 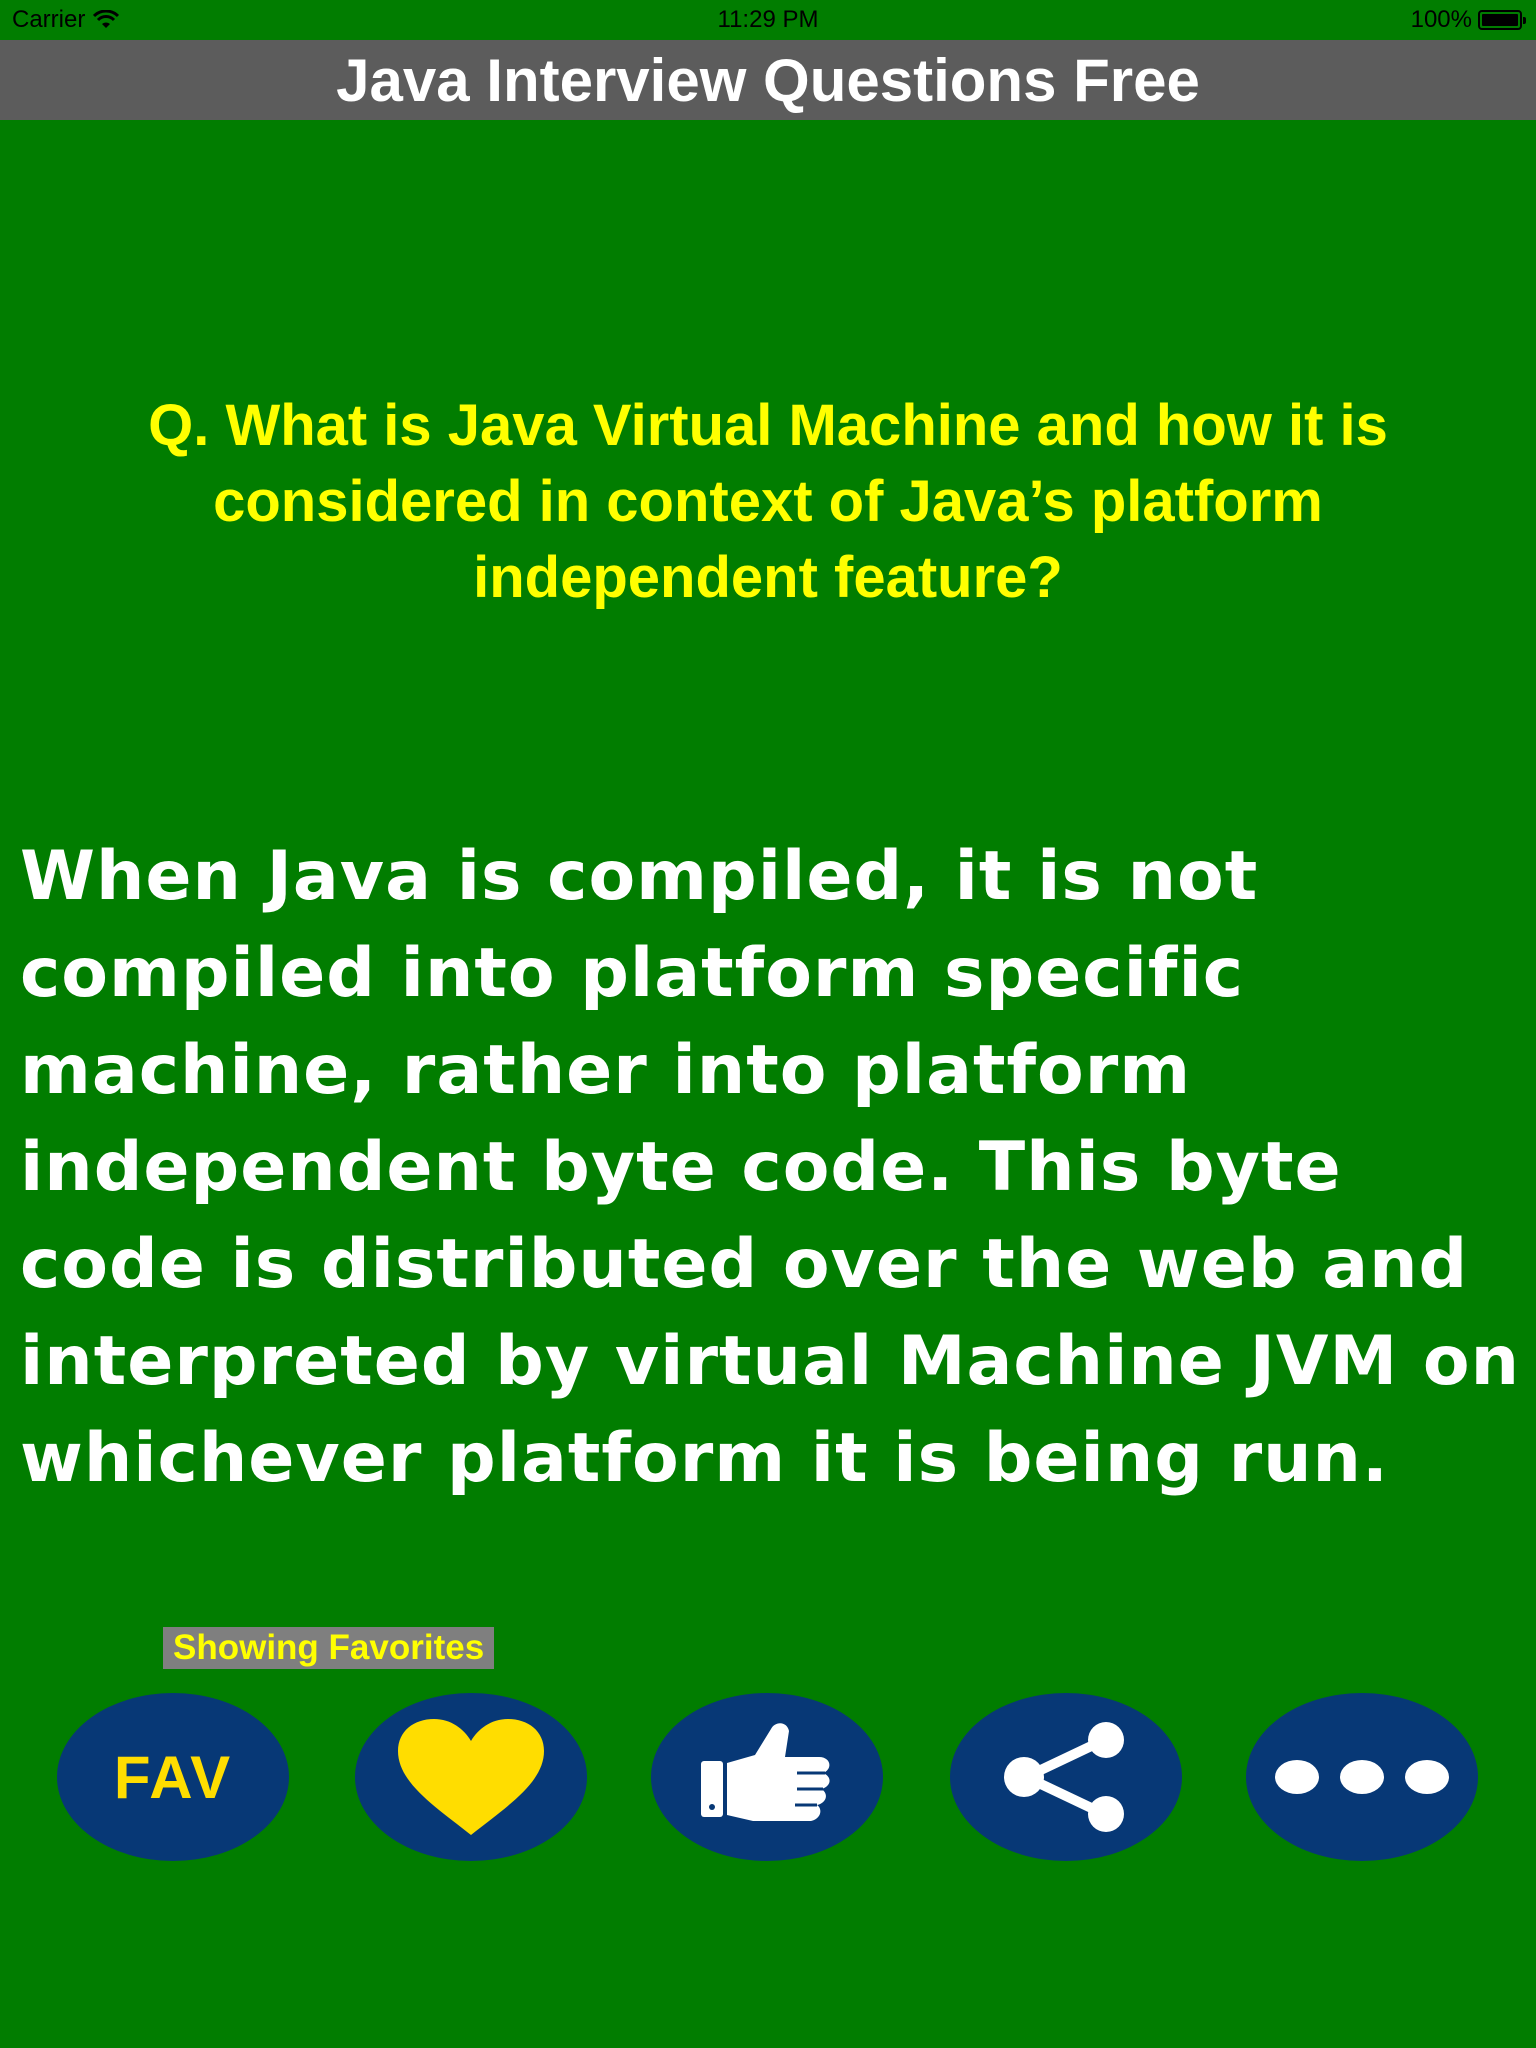 I want to click on share-button, so click(x=1066, y=1777).